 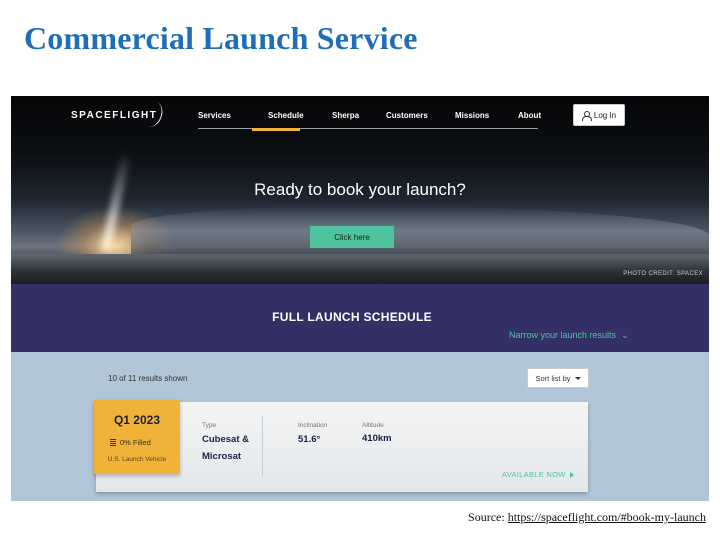 I want to click on type-value-line1: Cubesat &, so click(x=225, y=439).